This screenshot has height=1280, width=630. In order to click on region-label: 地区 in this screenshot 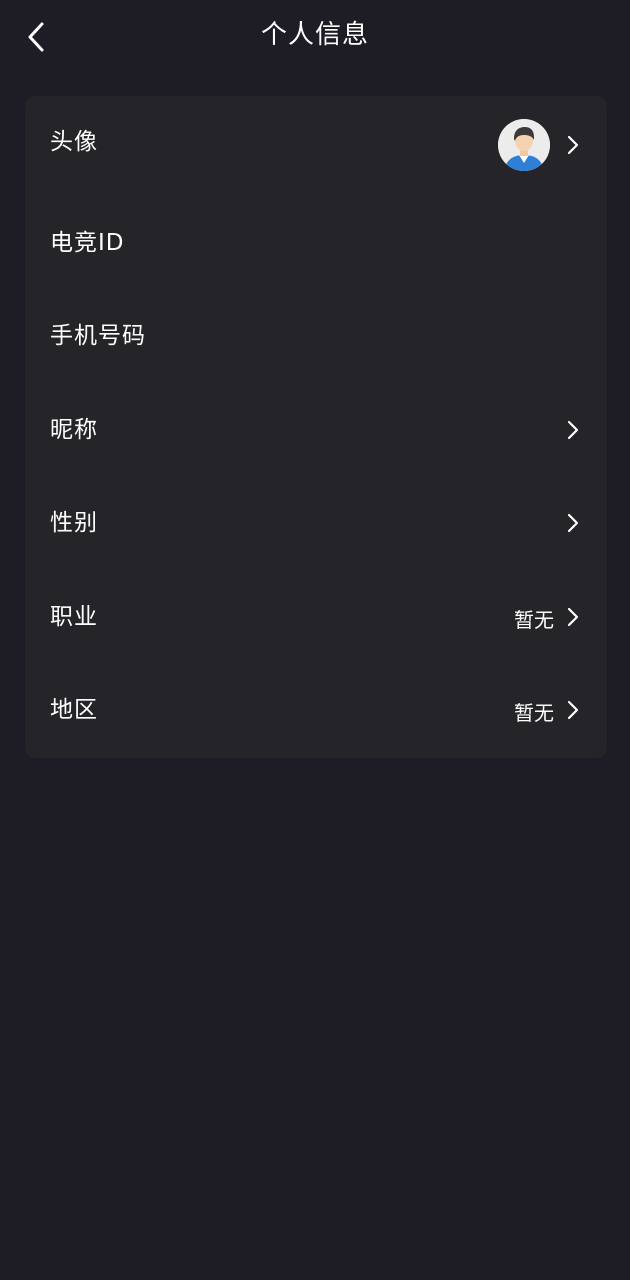, I will do `click(74, 710)`.